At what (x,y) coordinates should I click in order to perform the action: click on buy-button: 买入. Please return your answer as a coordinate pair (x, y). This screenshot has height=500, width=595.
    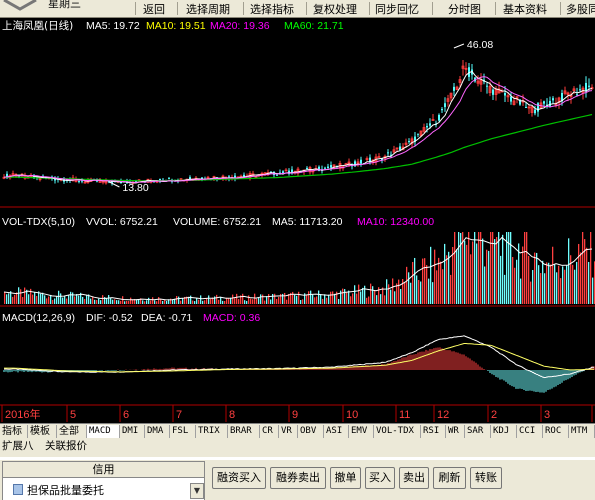
    Looking at the image, I should click on (380, 478).